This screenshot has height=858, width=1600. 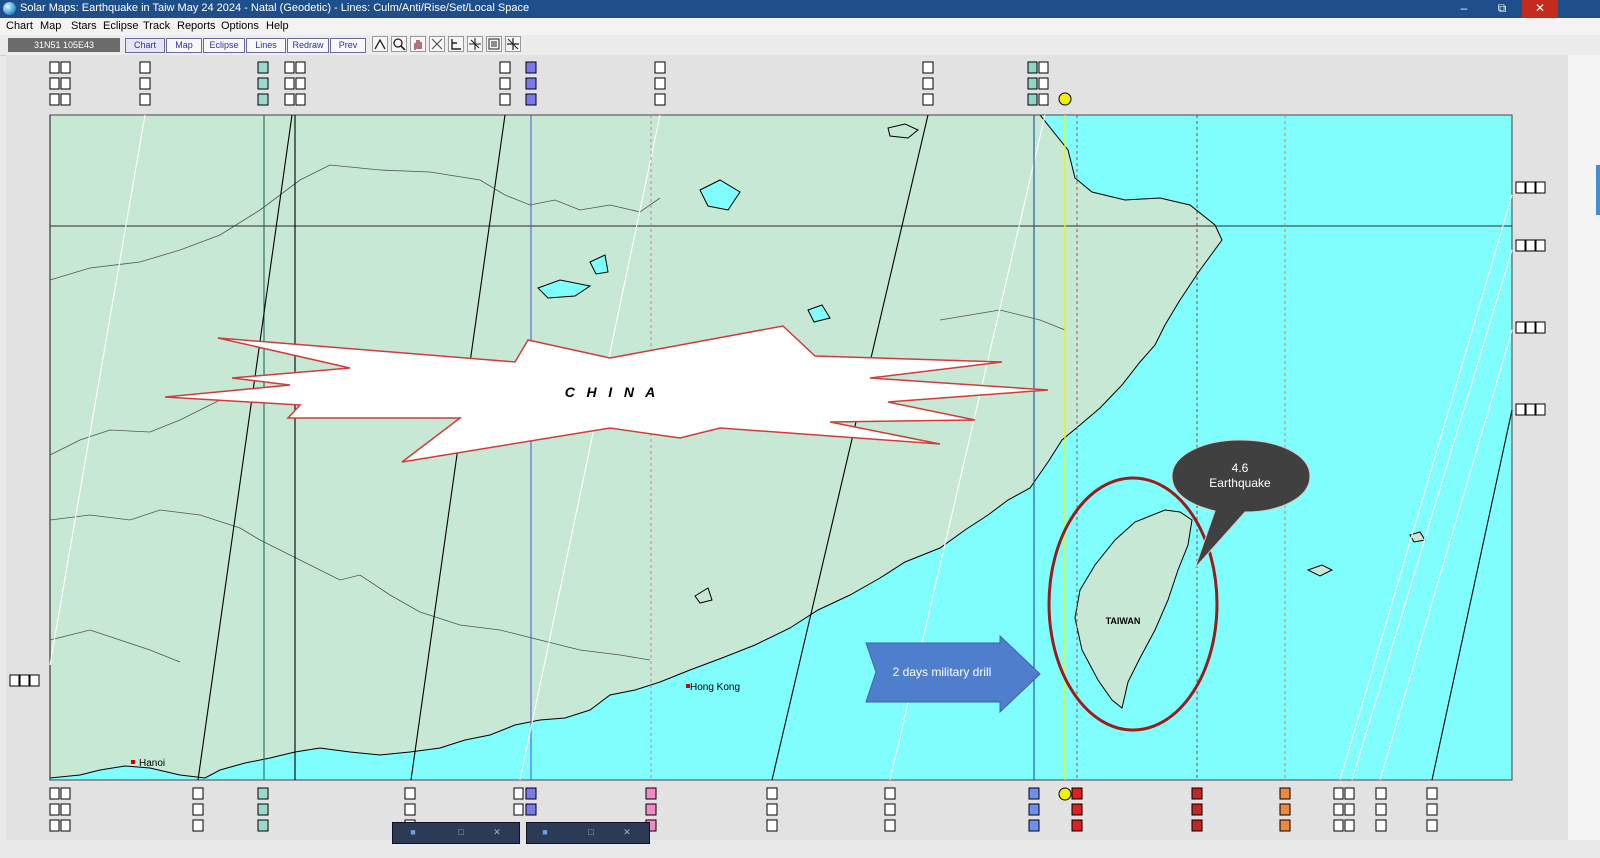 What do you see at coordinates (1464, 9) in the screenshot?
I see `minimize-button: –` at bounding box center [1464, 9].